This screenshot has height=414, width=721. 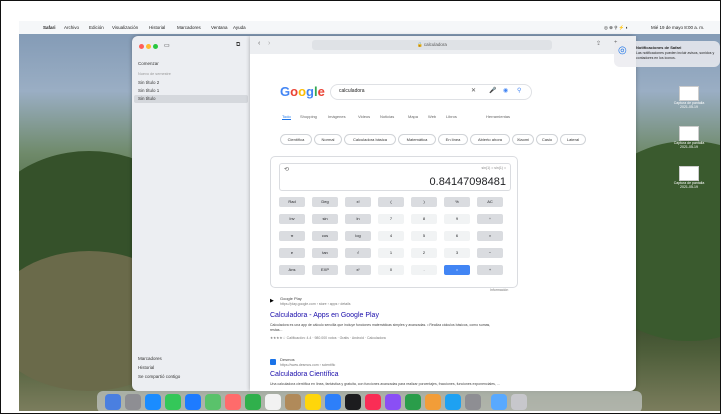 I want to click on mic-icon: 🎤, so click(x=492, y=90).